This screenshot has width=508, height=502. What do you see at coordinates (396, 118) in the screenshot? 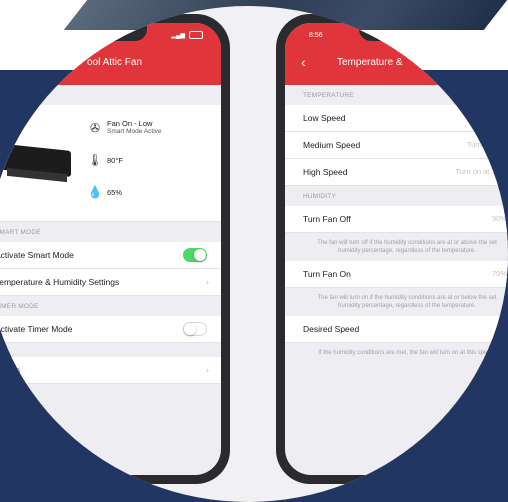
I see `low-speed-row: Low Speed Turn on` at bounding box center [396, 118].